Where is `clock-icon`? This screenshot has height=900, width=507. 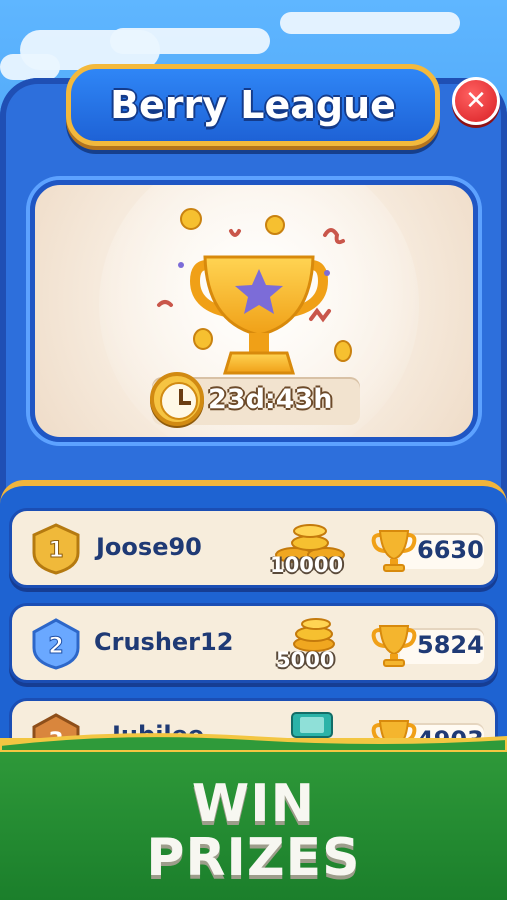 clock-icon is located at coordinates (177, 399).